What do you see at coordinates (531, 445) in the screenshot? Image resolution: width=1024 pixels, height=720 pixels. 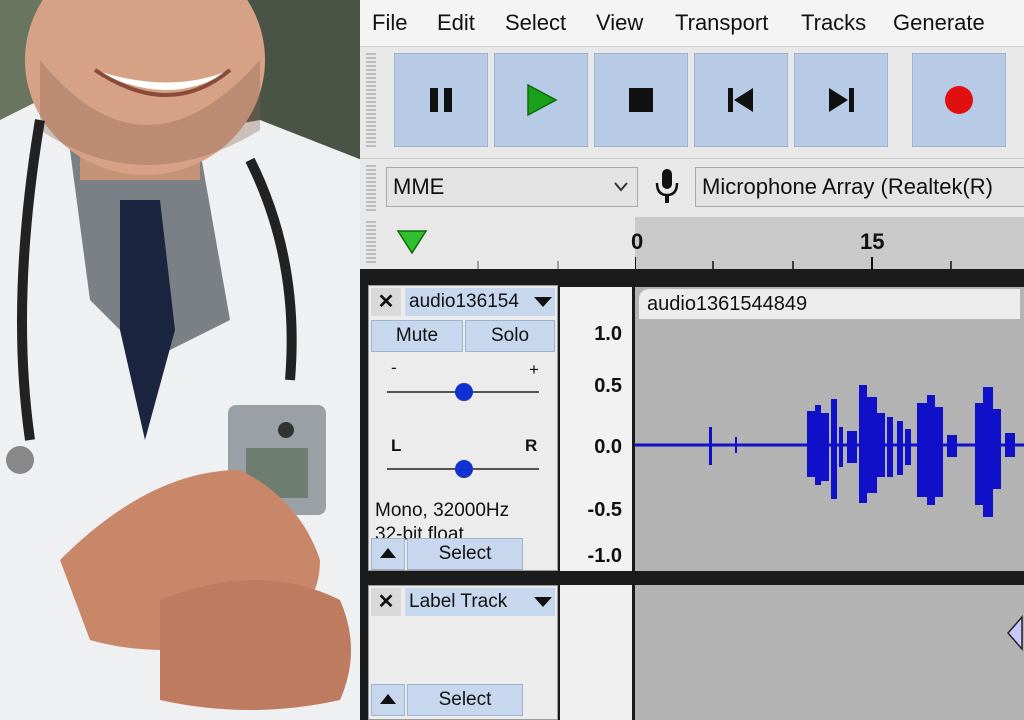 I see `pan-right-label: R` at bounding box center [531, 445].